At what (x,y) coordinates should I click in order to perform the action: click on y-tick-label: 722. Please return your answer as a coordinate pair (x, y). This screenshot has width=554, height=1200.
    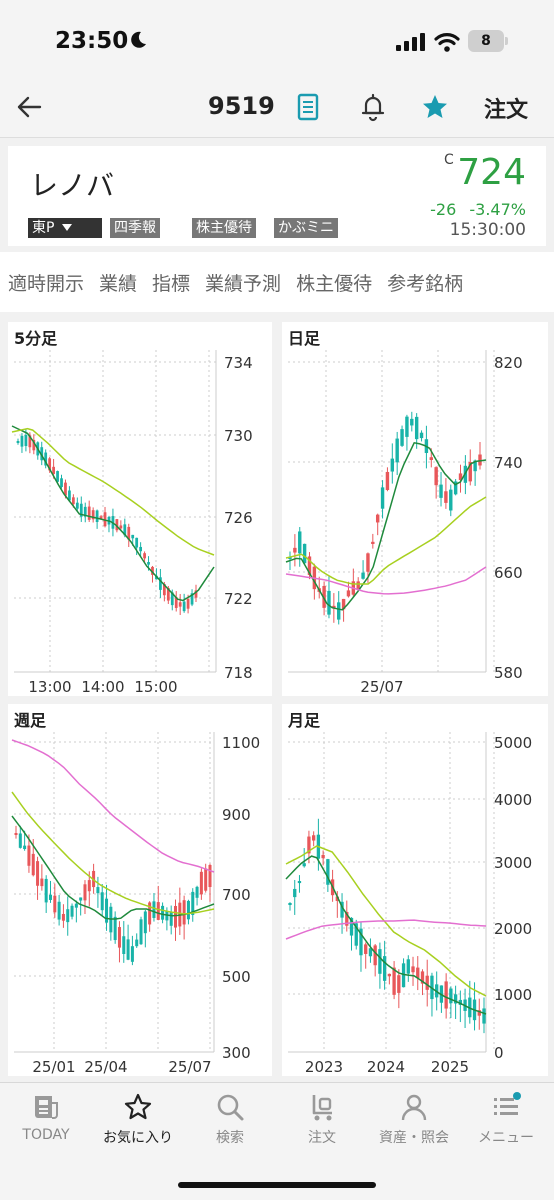
    Looking at the image, I should click on (238, 599).